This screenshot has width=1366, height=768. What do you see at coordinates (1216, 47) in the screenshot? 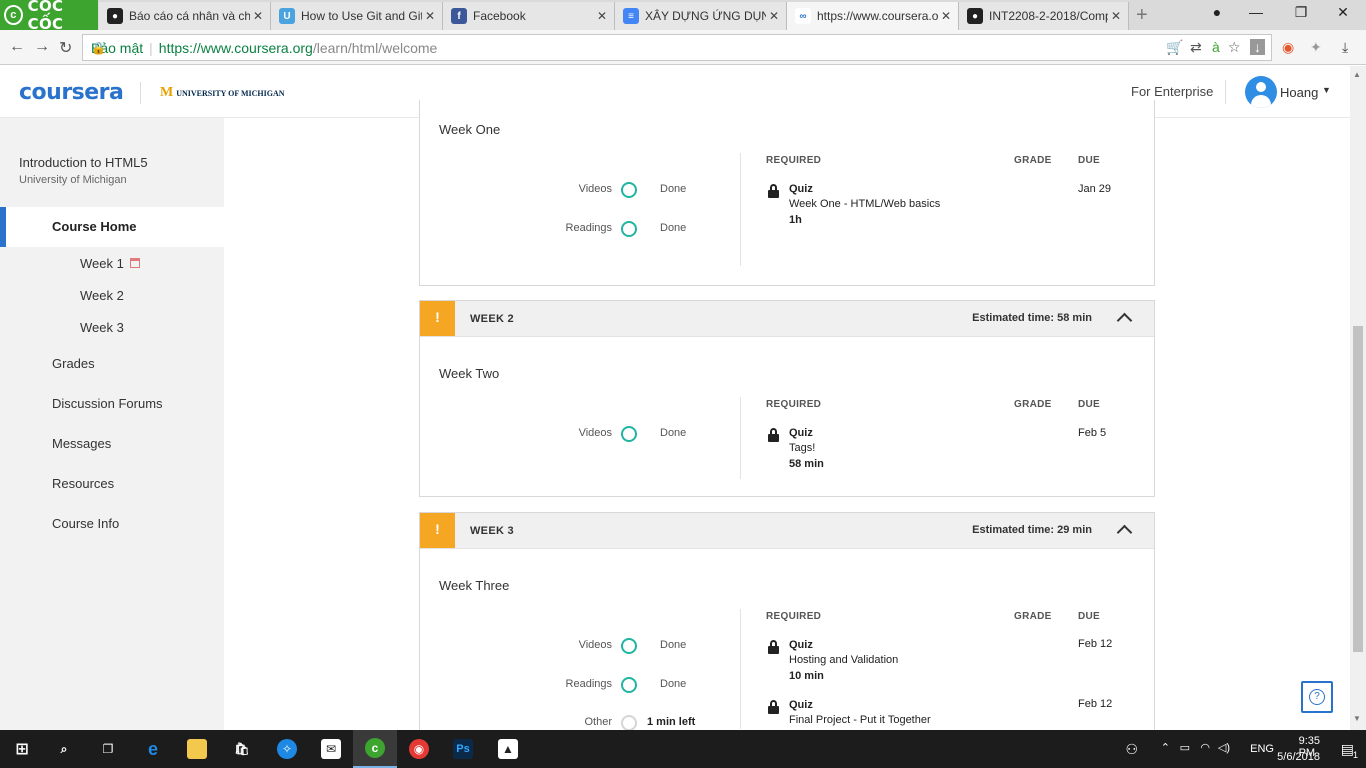
I see `vietnamese-input-icon: à` at bounding box center [1216, 47].